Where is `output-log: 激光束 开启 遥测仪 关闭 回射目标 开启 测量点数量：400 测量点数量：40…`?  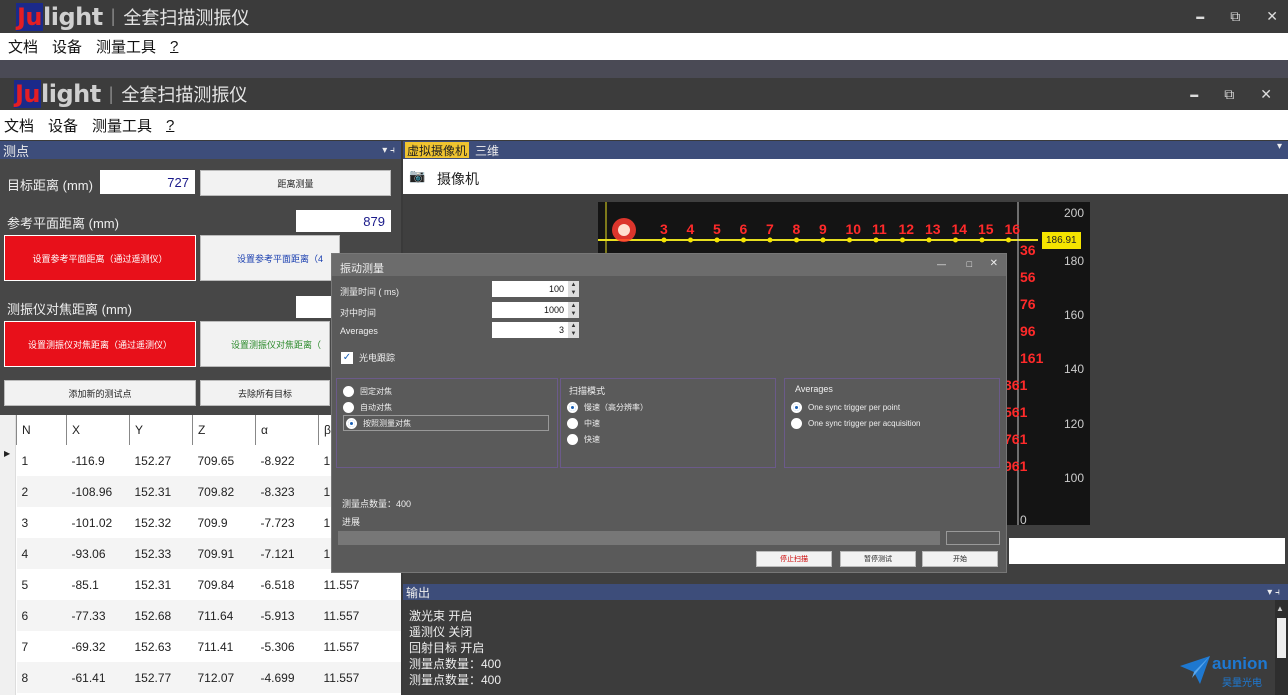 output-log: 激光束 开启 遥测仪 关闭 回射目标 开启 测量点数量：400 测量点数量：40… is located at coordinates (839, 647).